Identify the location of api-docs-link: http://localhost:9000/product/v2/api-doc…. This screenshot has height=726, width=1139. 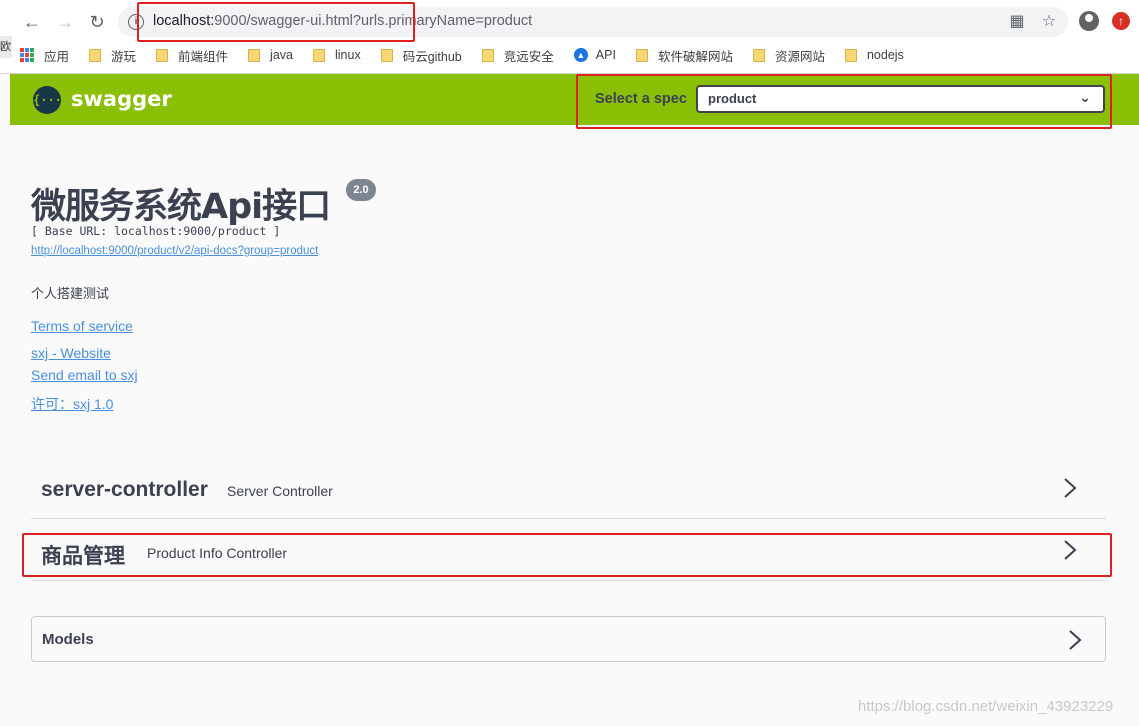
(174, 251).